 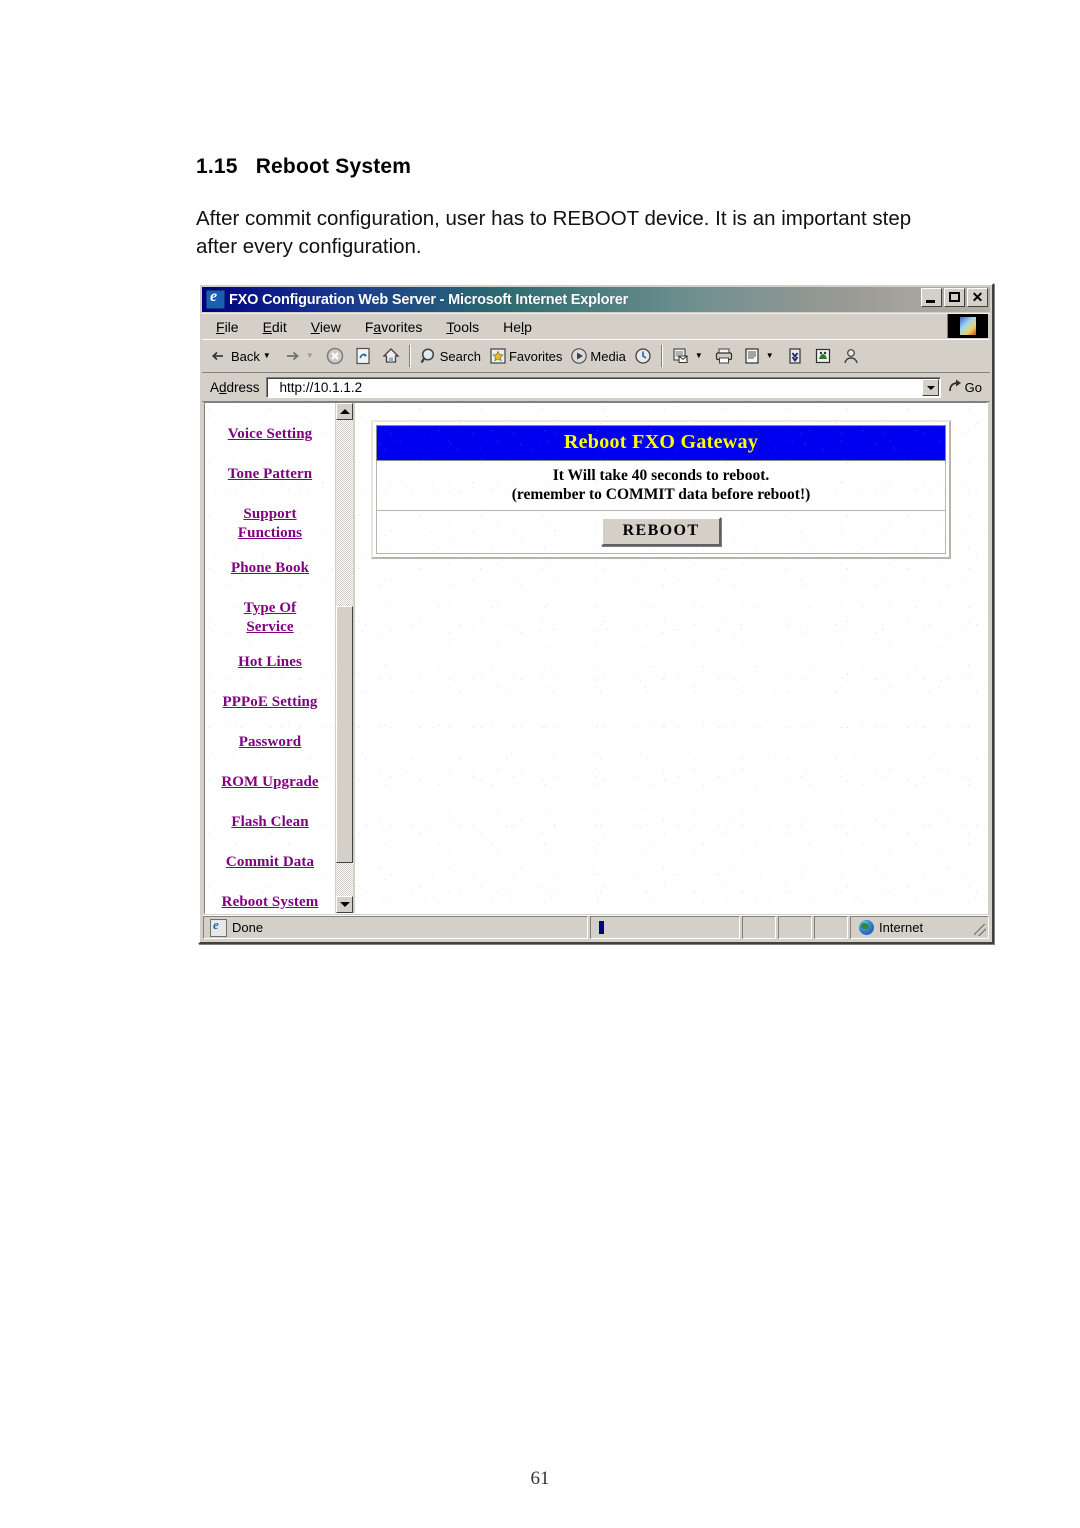 What do you see at coordinates (429, 356) in the screenshot?
I see `search-icon` at bounding box center [429, 356].